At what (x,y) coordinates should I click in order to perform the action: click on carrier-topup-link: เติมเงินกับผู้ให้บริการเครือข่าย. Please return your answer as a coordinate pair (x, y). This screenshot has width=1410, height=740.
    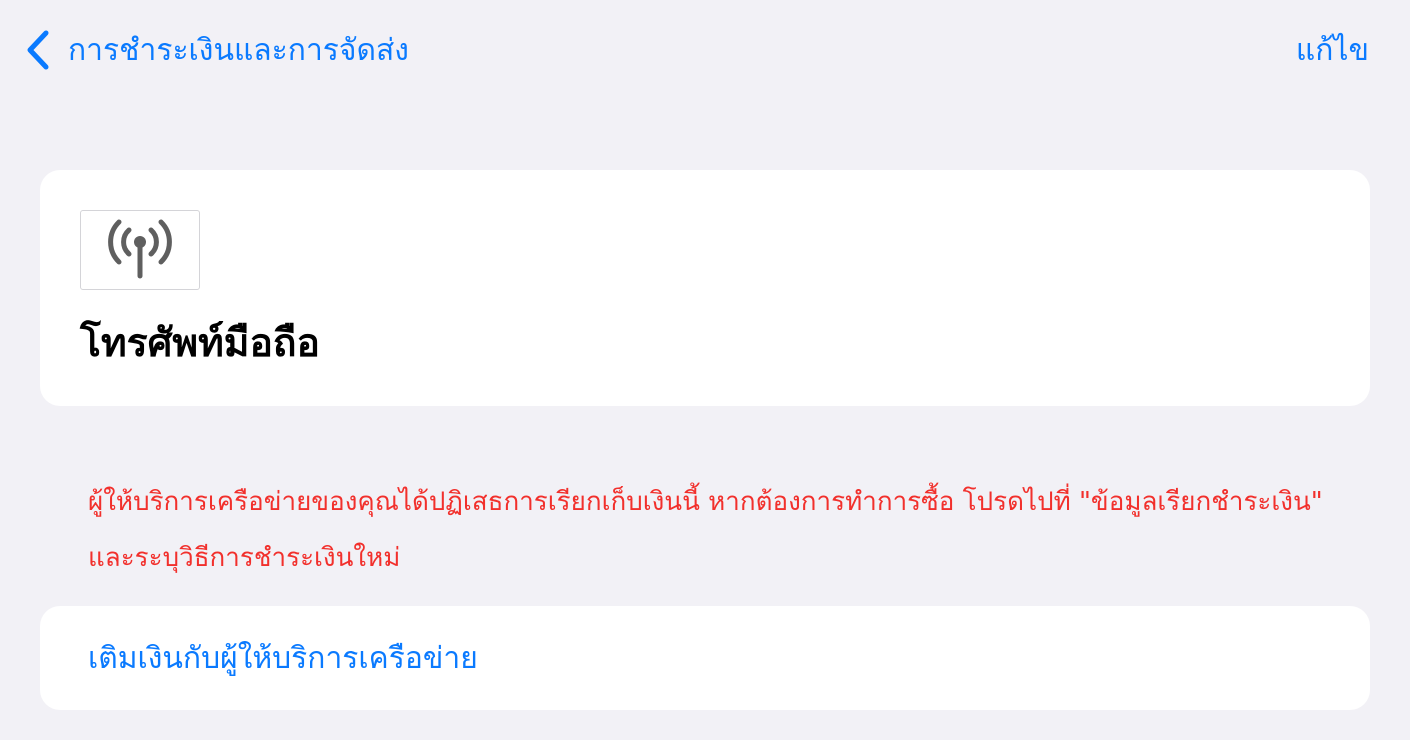
    Looking at the image, I should click on (283, 658).